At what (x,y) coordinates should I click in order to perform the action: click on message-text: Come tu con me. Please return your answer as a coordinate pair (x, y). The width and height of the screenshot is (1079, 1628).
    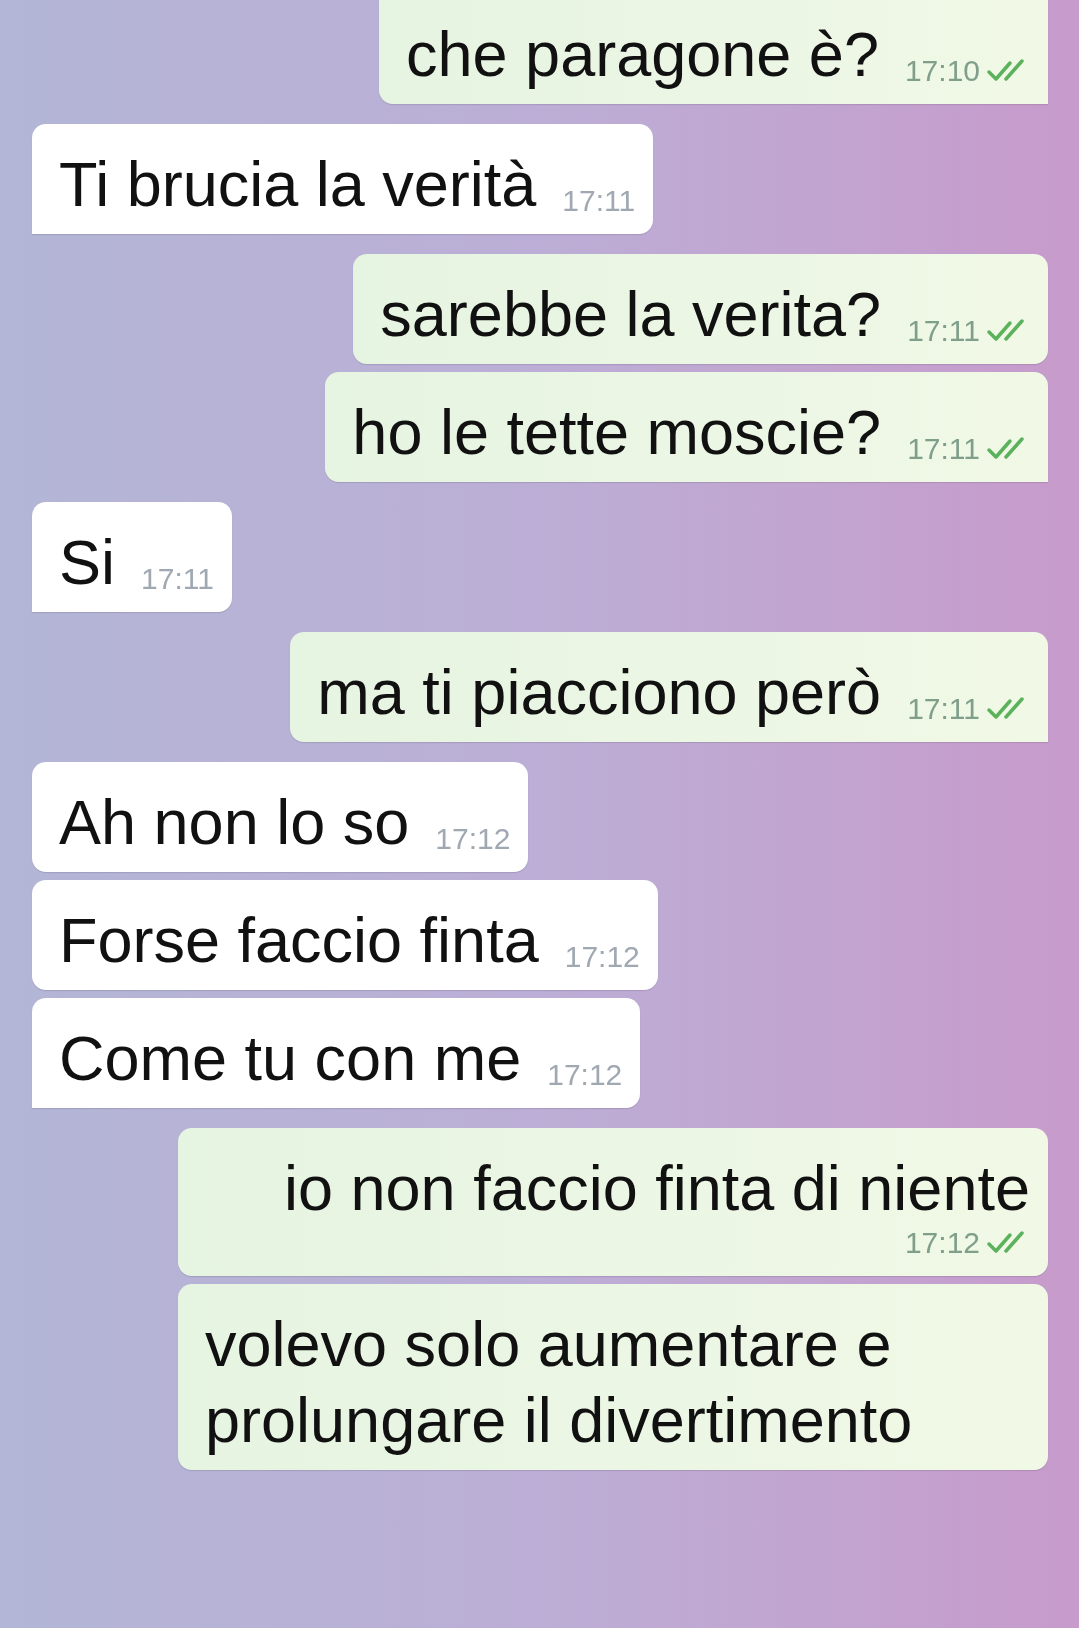
    Looking at the image, I should click on (290, 1058).